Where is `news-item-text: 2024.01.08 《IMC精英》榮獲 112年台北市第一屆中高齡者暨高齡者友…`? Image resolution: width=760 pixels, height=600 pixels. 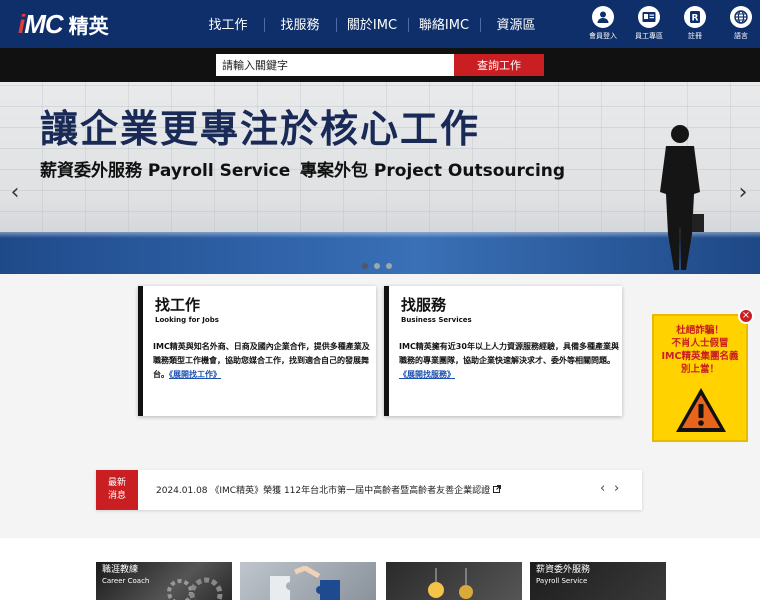 news-item-text: 2024.01.08 《IMC精英》榮獲 112年台北市第一屆中高齡者暨高齡者友… is located at coordinates (323, 491).